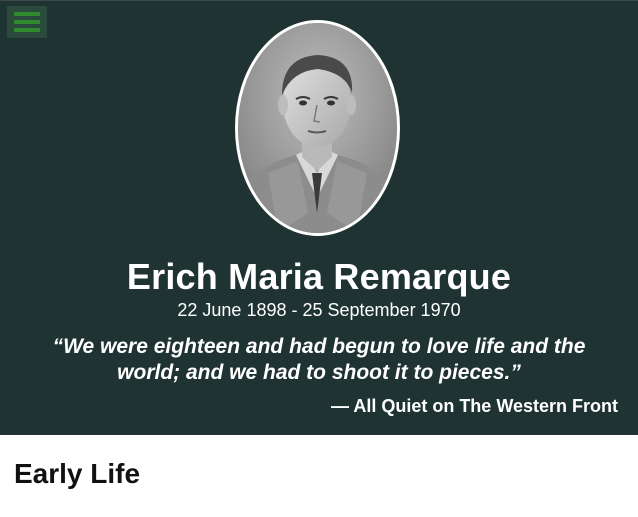 The width and height of the screenshot is (638, 517). What do you see at coordinates (474, 406) in the screenshot?
I see `quote-attribution: — All Quiet on The Western Front` at bounding box center [474, 406].